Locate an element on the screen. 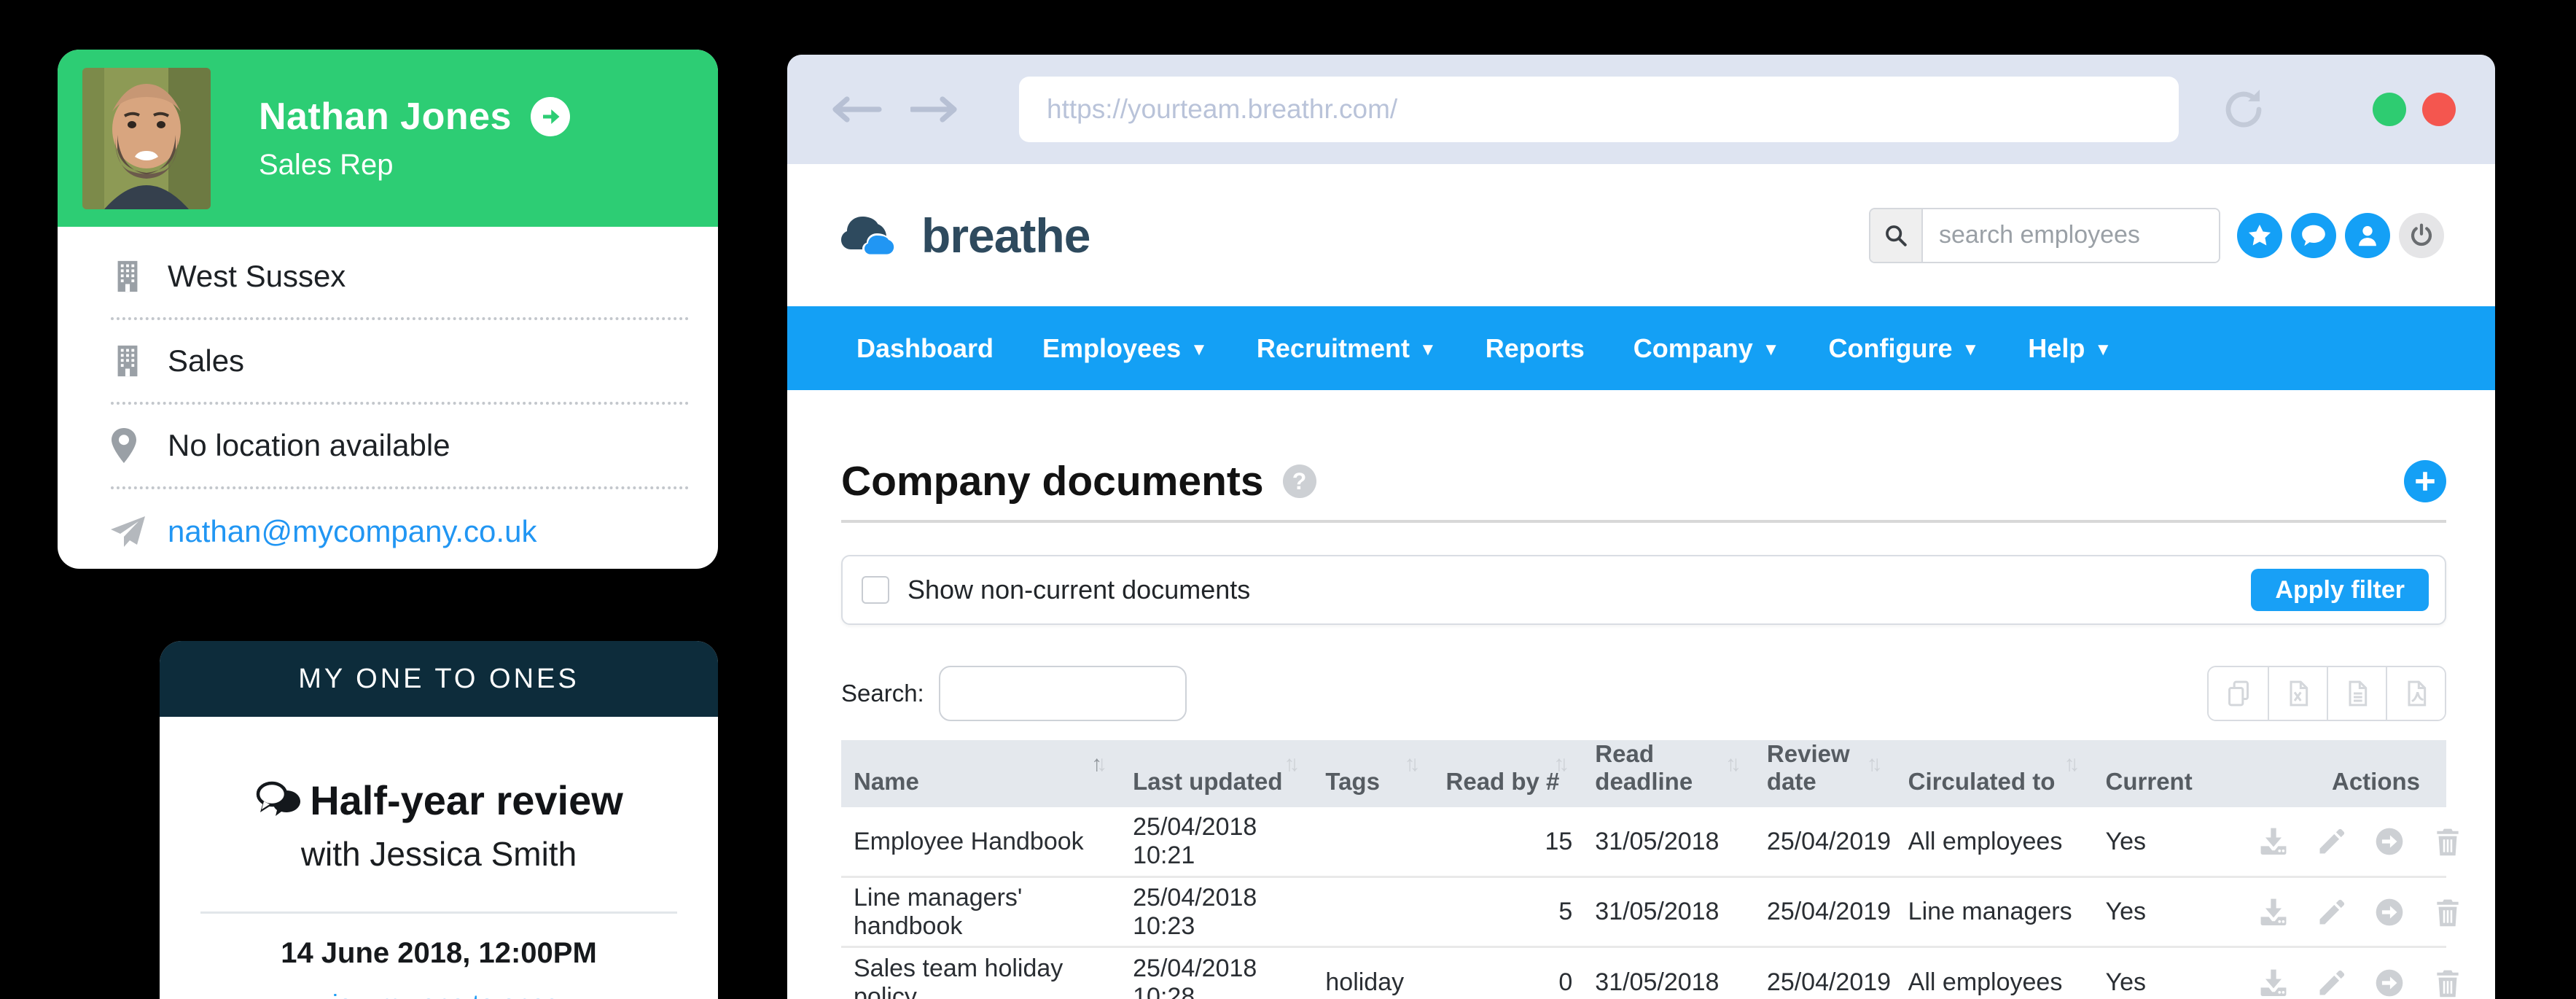 This screenshot has height=999, width=2576. profile-county: West Sussex is located at coordinates (257, 276).